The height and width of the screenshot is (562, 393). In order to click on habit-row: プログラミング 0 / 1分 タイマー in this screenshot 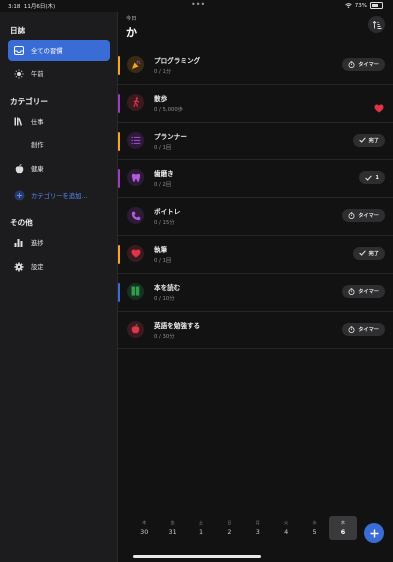, I will do `click(255, 66)`.